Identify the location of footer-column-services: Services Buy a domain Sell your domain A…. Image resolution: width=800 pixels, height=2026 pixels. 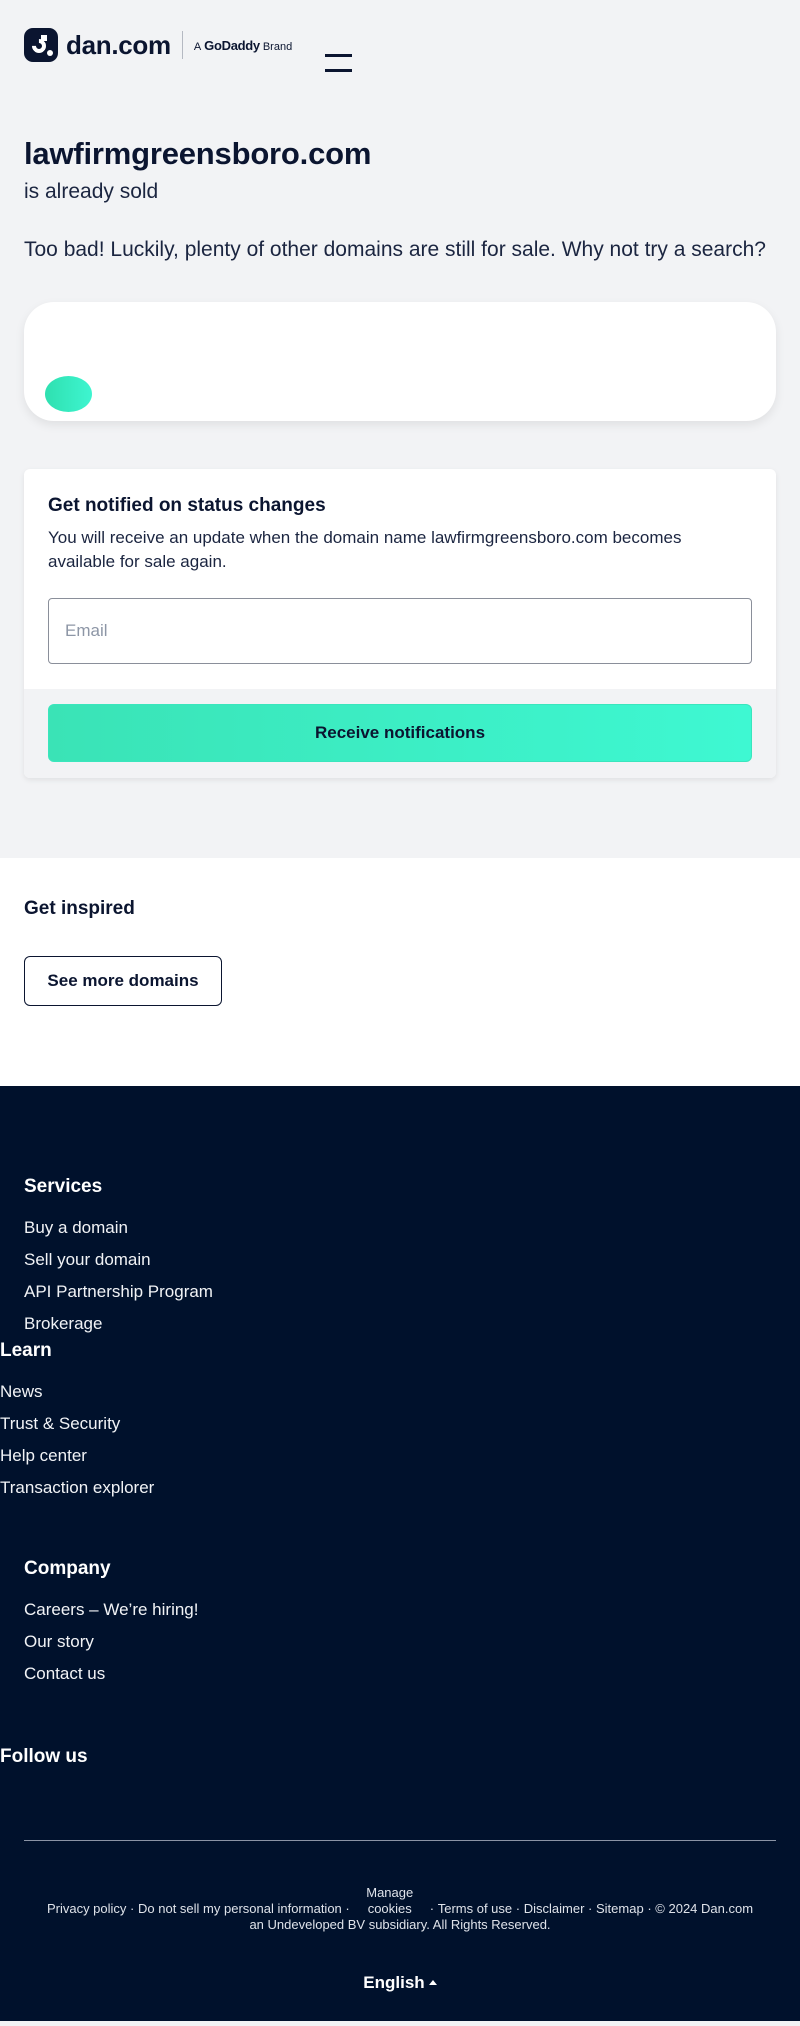
(400, 1258).